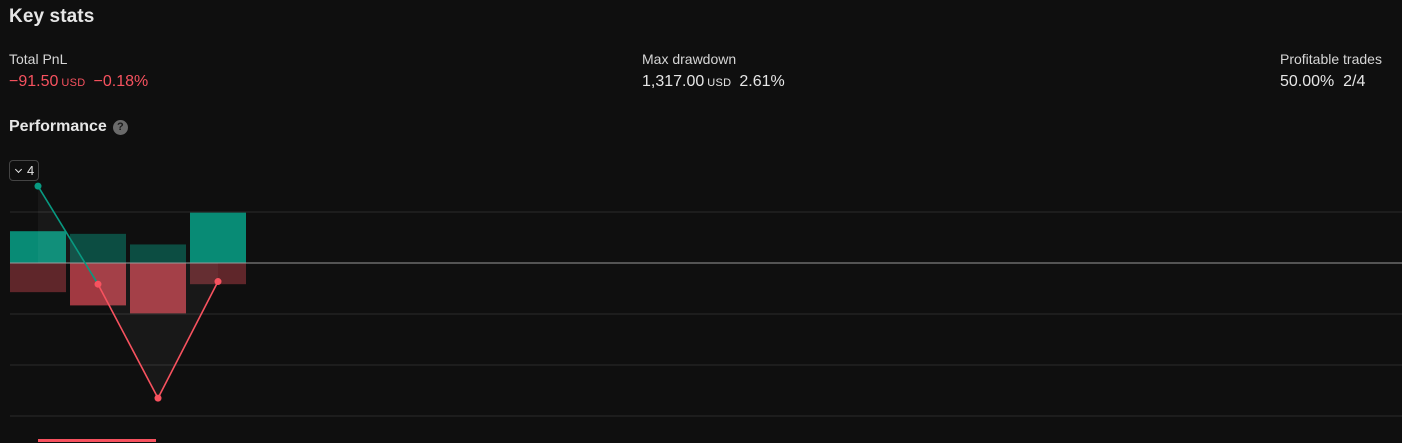  Describe the element at coordinates (52, 16) in the screenshot. I see `key-stats-title: Key stats` at that location.